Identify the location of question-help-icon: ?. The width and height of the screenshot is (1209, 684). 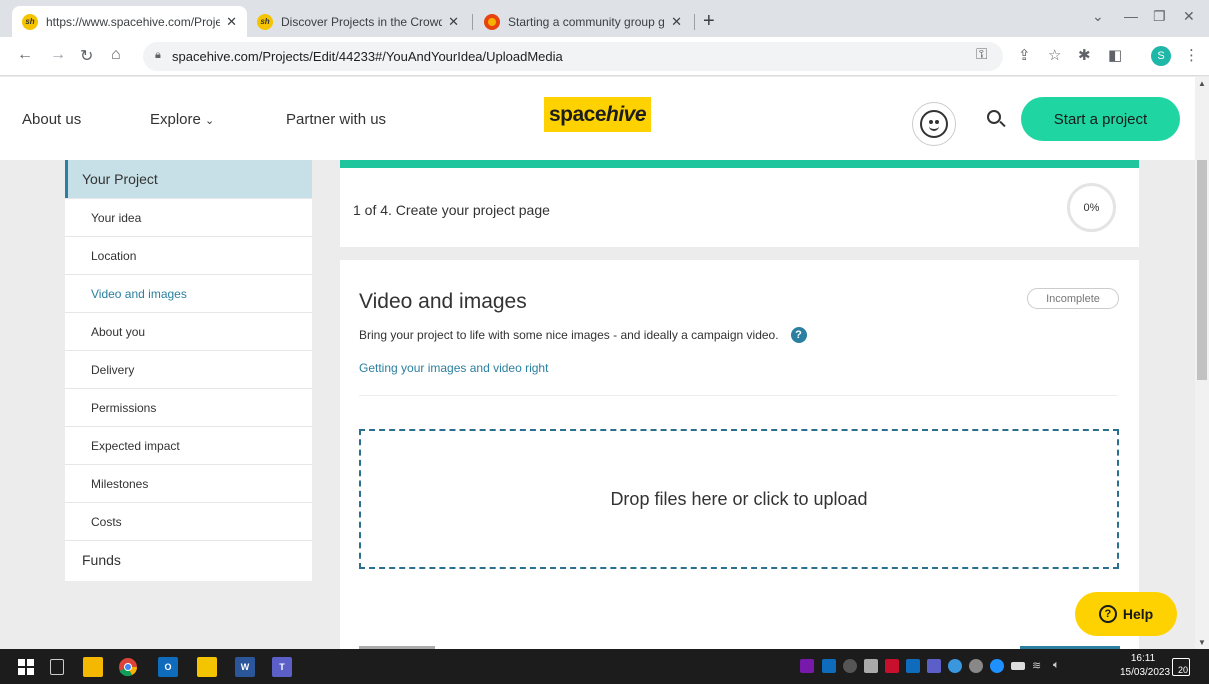
(798, 335).